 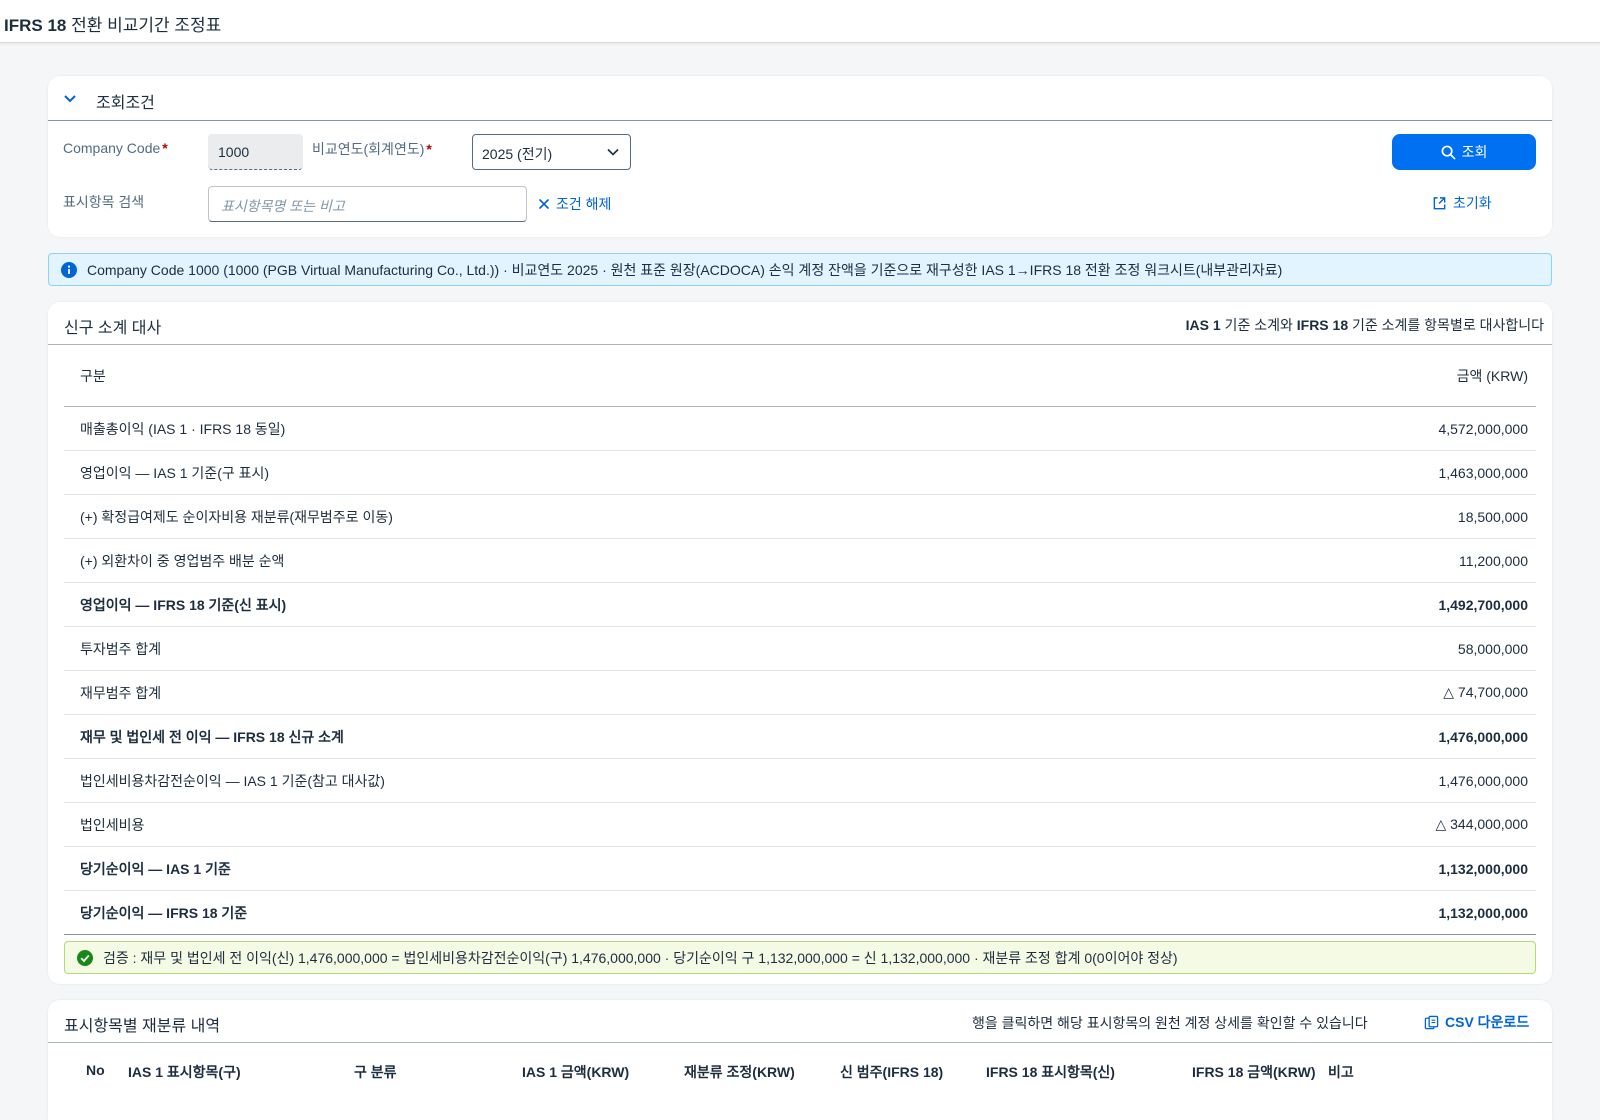 I want to click on table-row: (+) 확정급여제도 순이자비용 재분류(재무범주로 이동) 18,500,000, so click(x=800, y=517).